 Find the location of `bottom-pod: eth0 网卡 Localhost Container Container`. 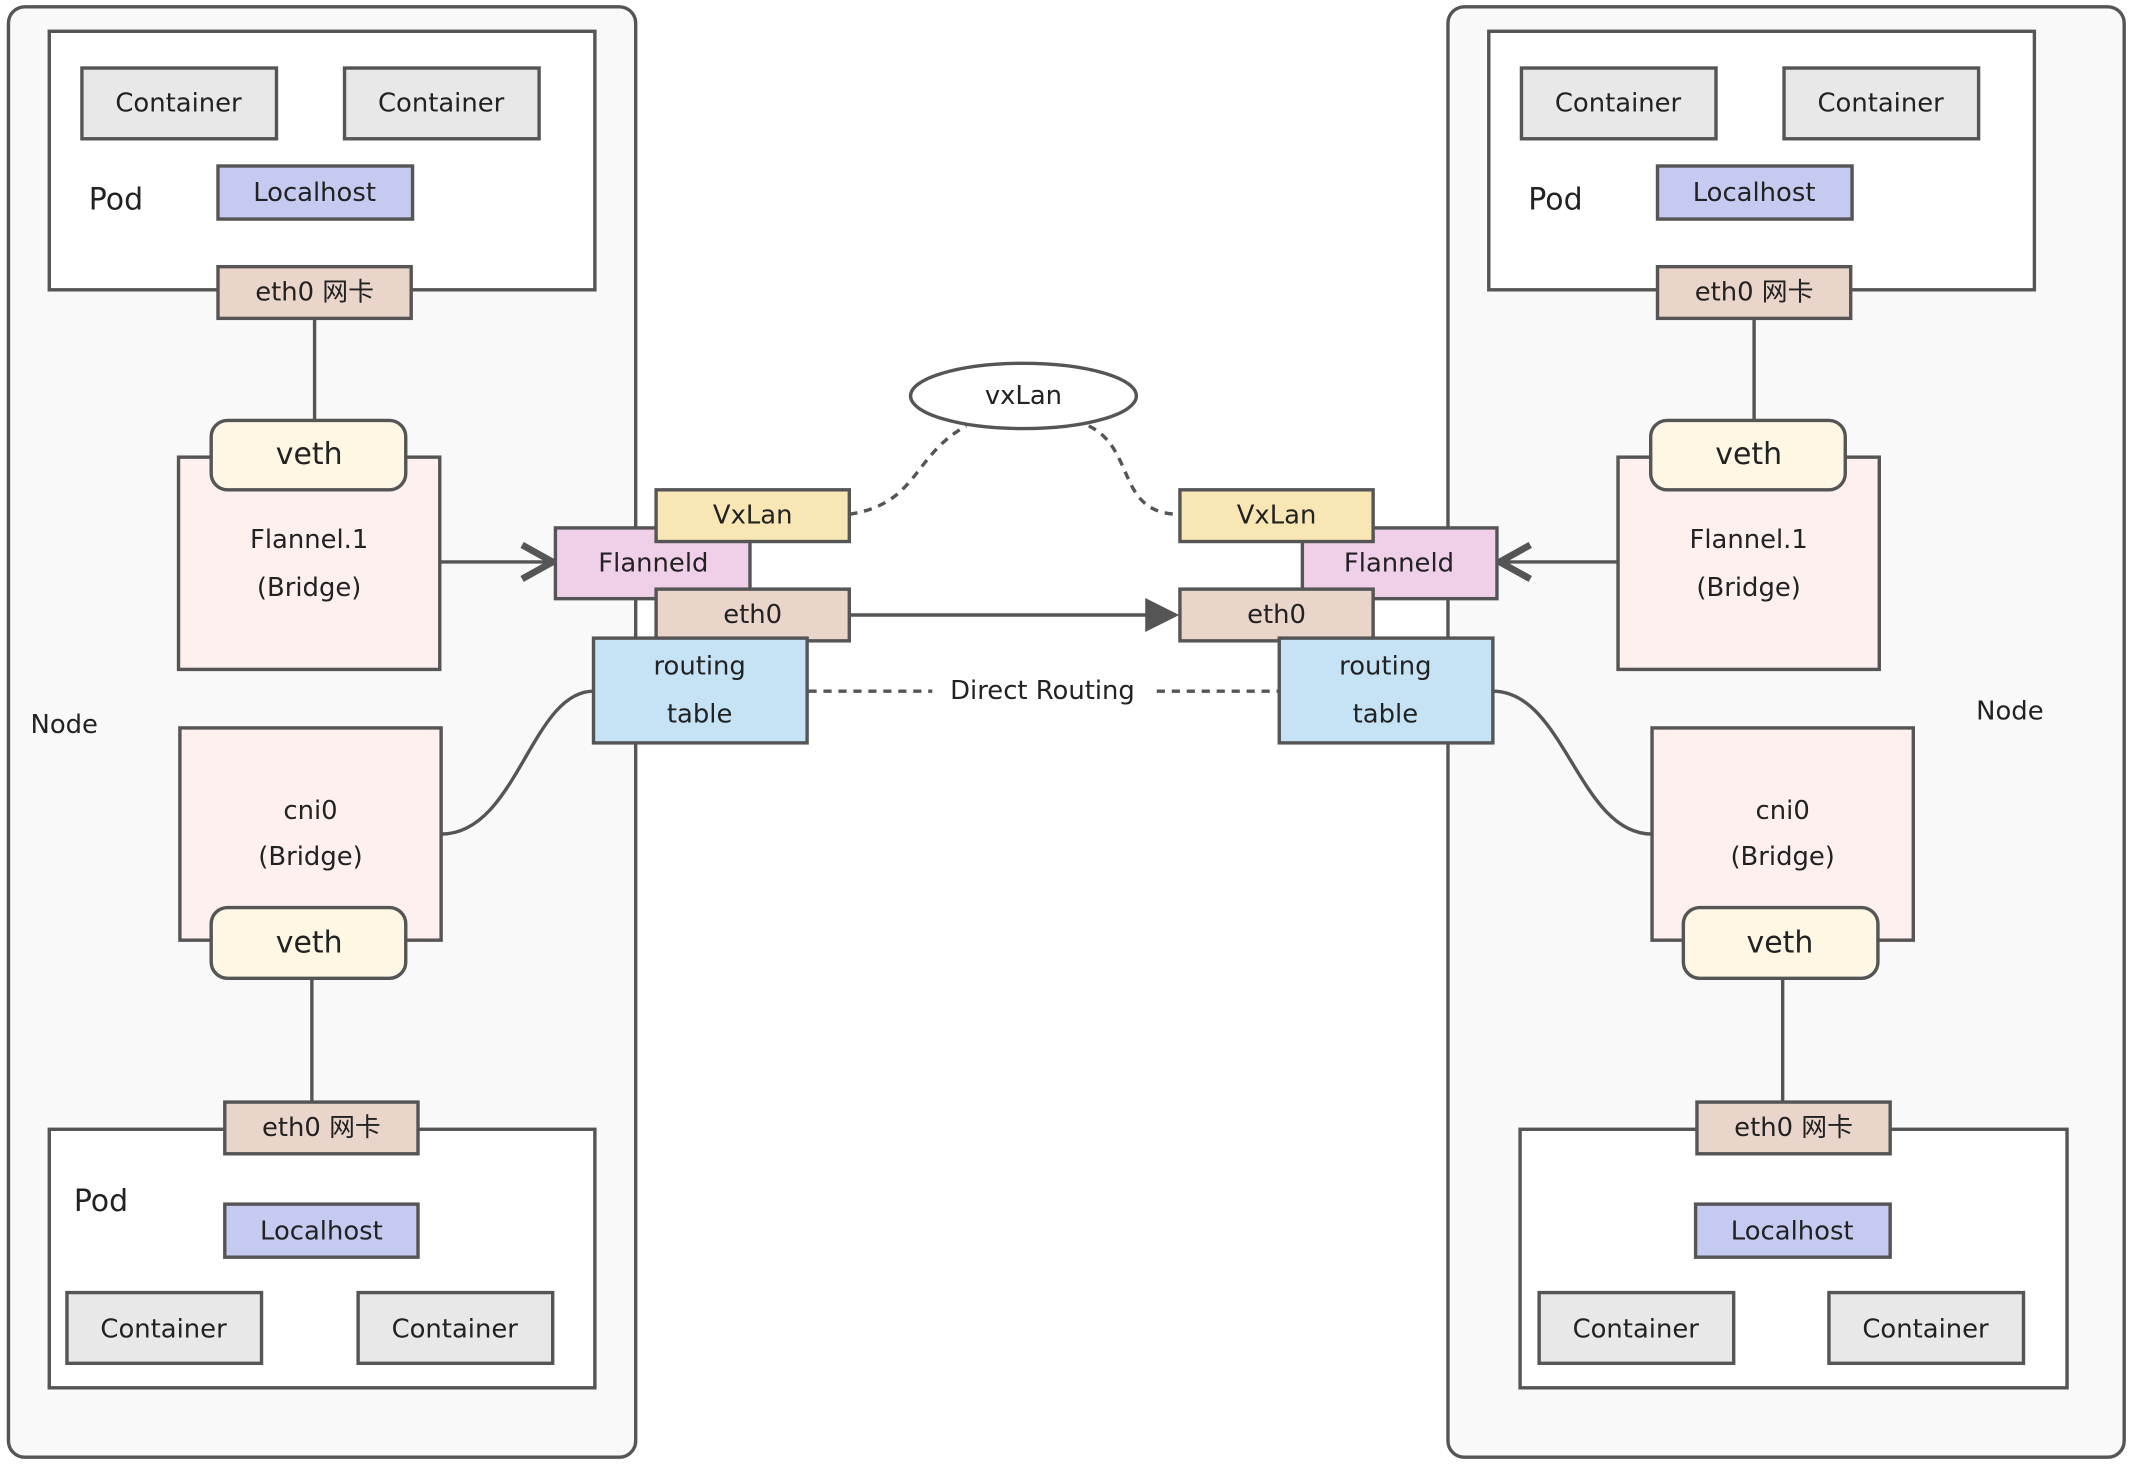

bottom-pod: eth0 网卡 Localhost Container Container is located at coordinates (1793, 1245).